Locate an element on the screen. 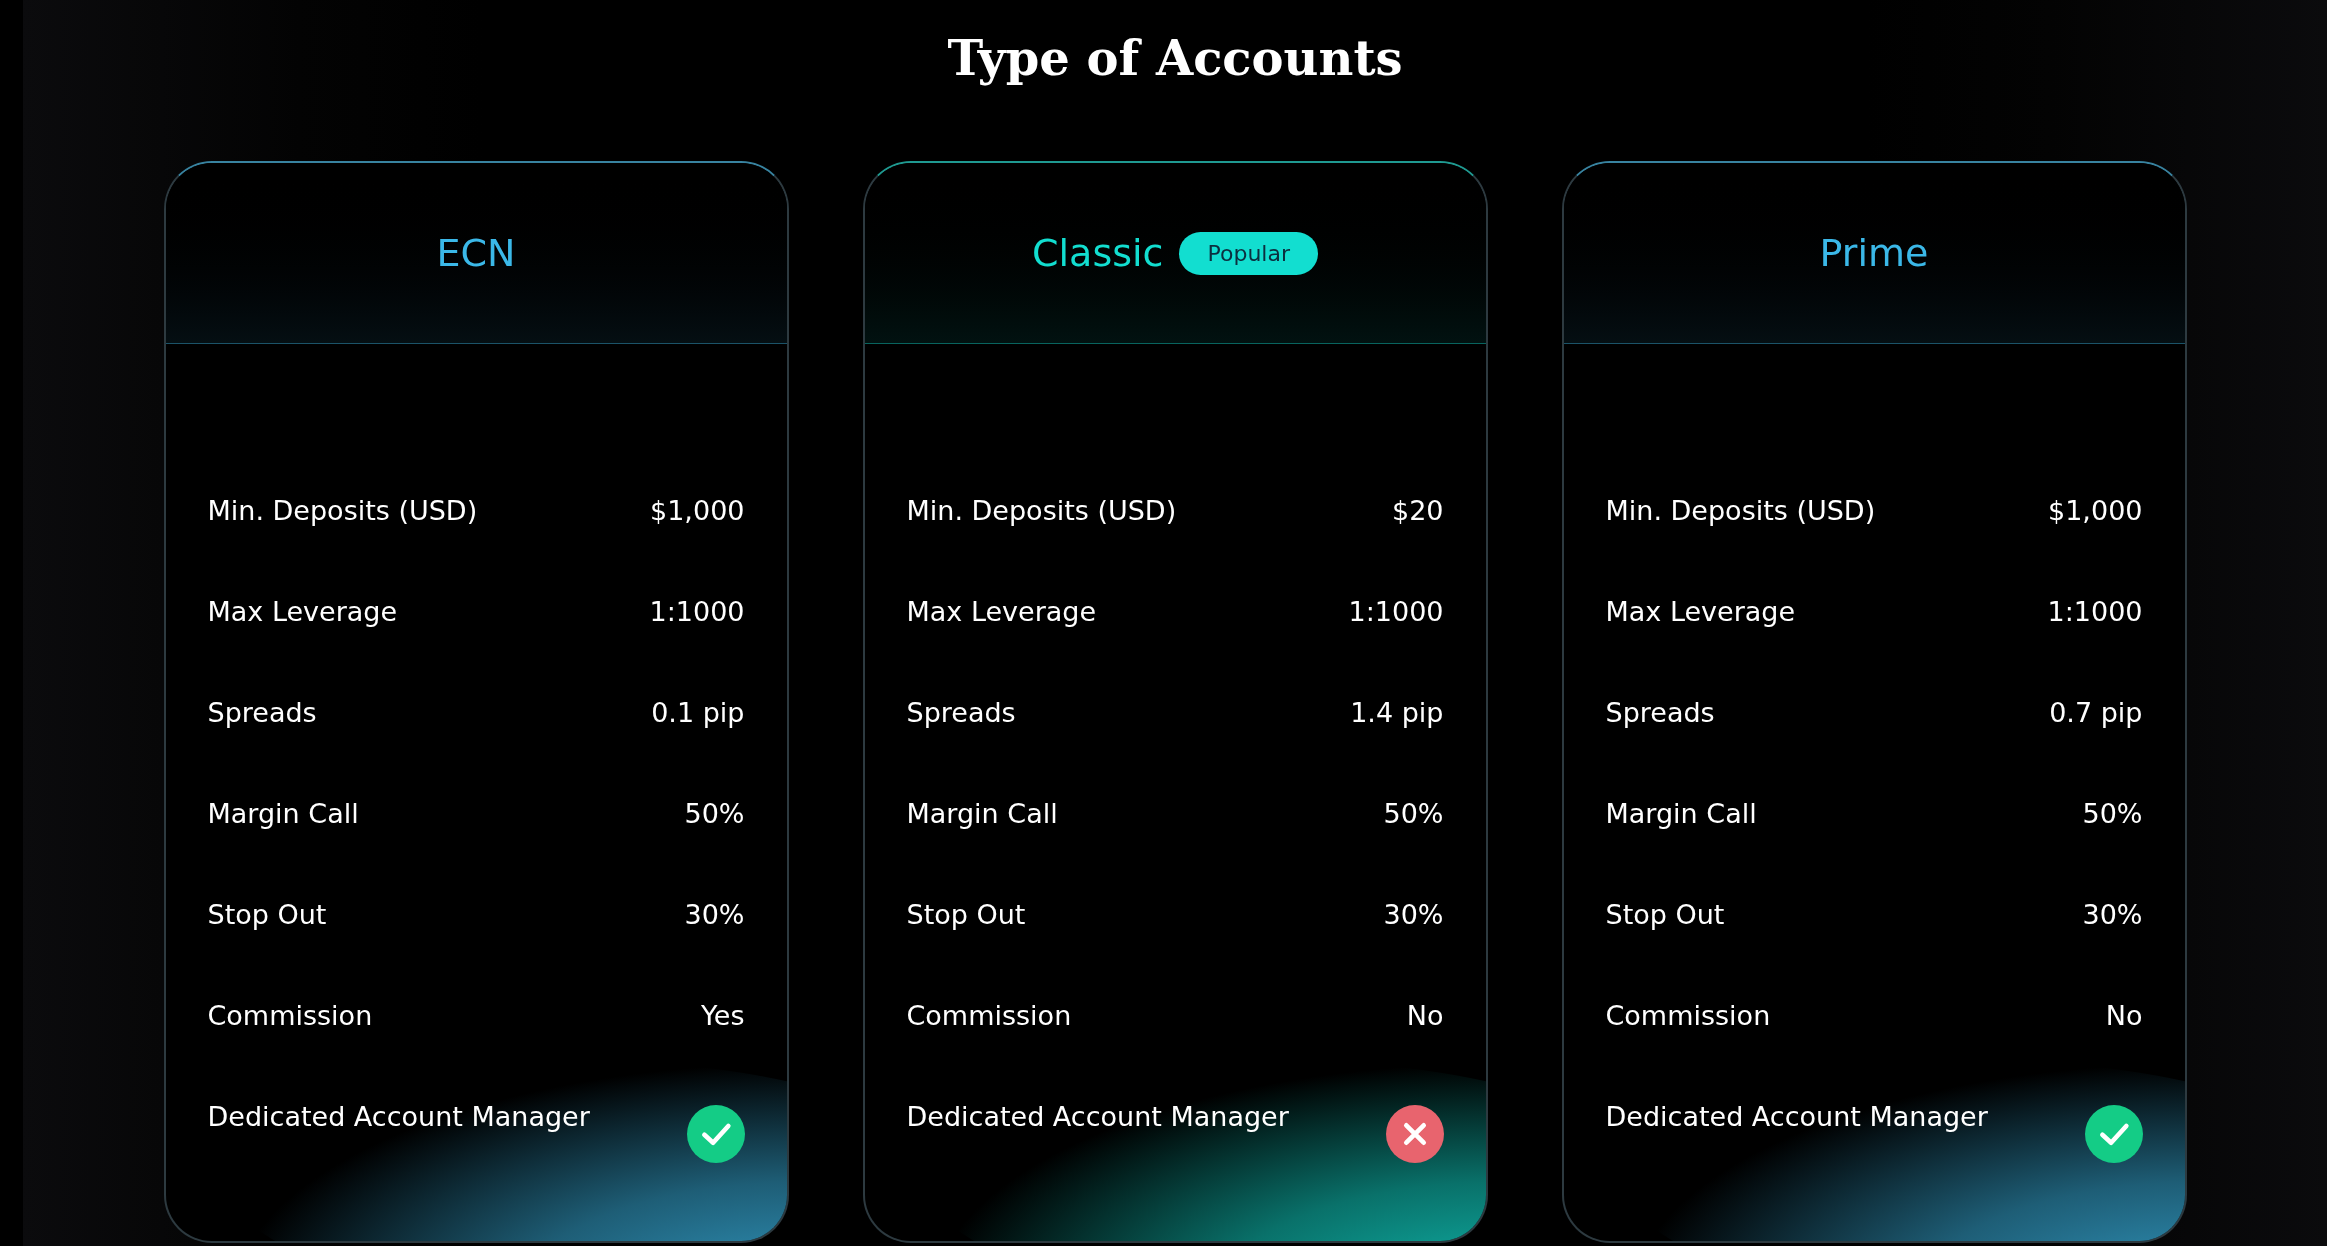 This screenshot has height=1246, width=2327. account-name: Classic is located at coordinates (1098, 253).